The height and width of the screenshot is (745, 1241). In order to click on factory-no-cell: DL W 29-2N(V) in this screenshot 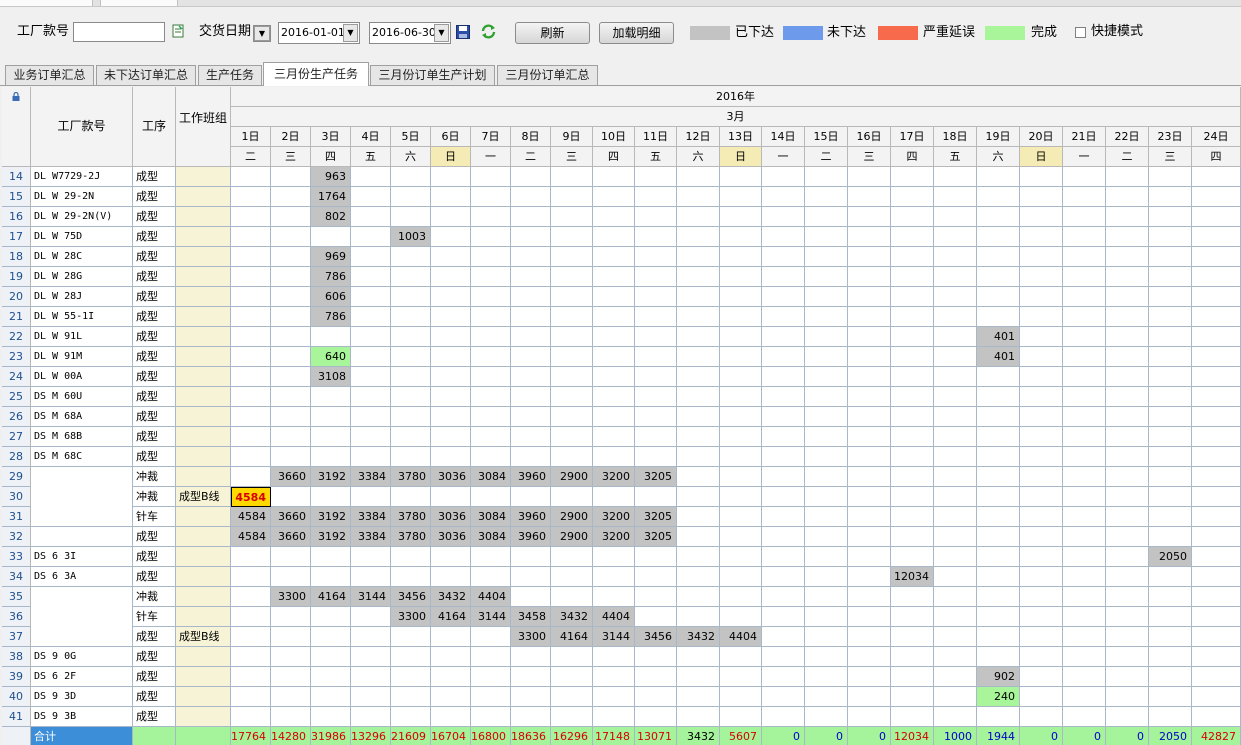, I will do `click(82, 217)`.